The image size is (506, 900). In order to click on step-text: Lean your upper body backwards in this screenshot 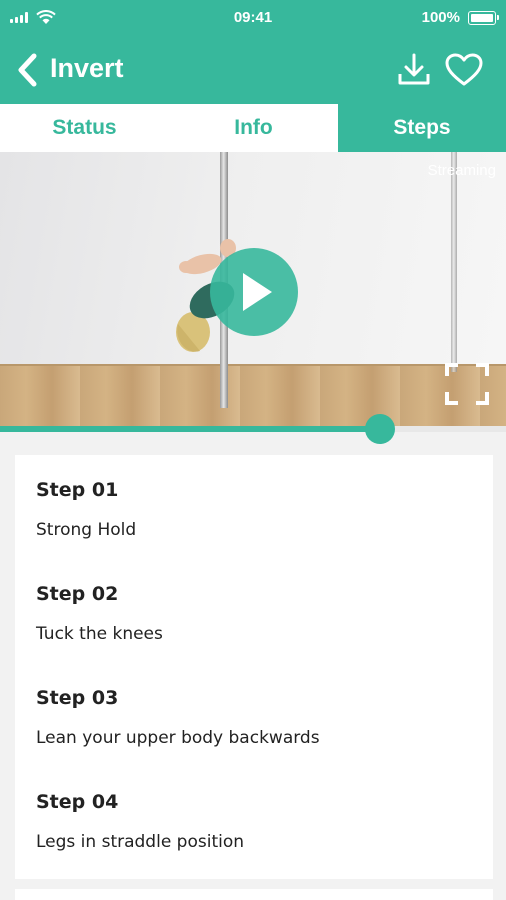, I will do `click(178, 738)`.